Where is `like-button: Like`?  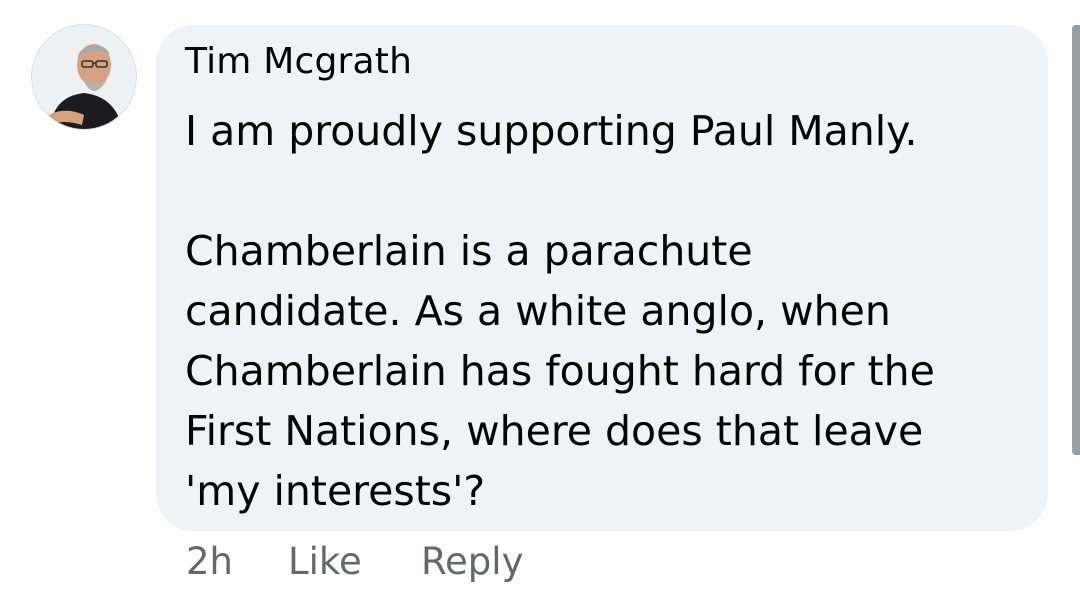 like-button: Like is located at coordinates (325, 561).